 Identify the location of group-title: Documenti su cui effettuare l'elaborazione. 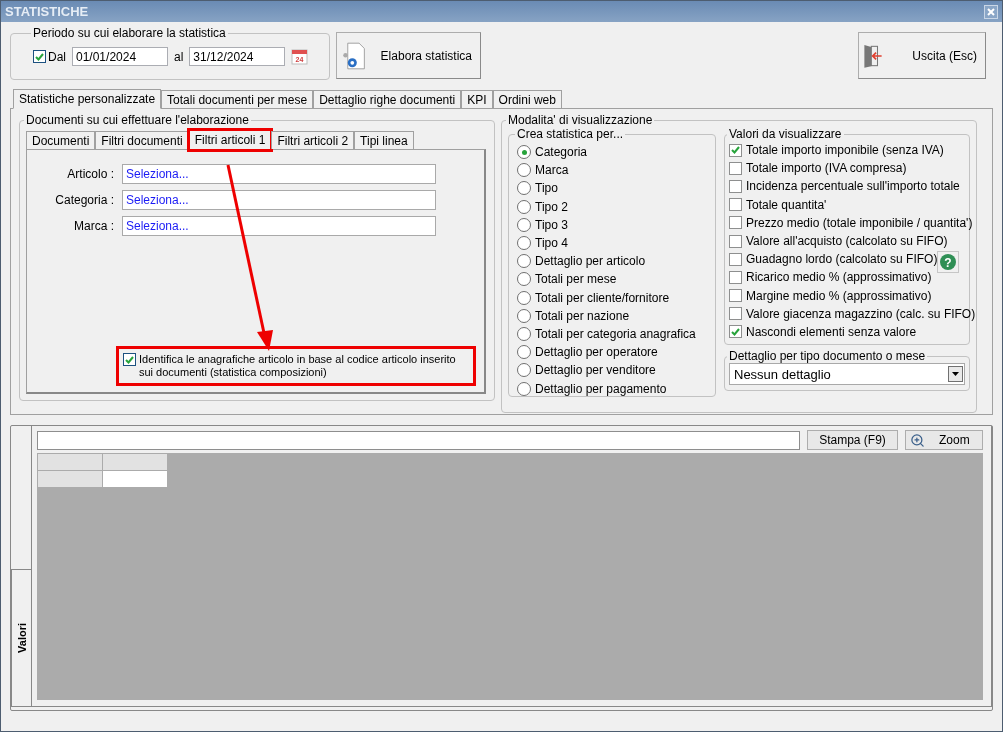
(137, 120).